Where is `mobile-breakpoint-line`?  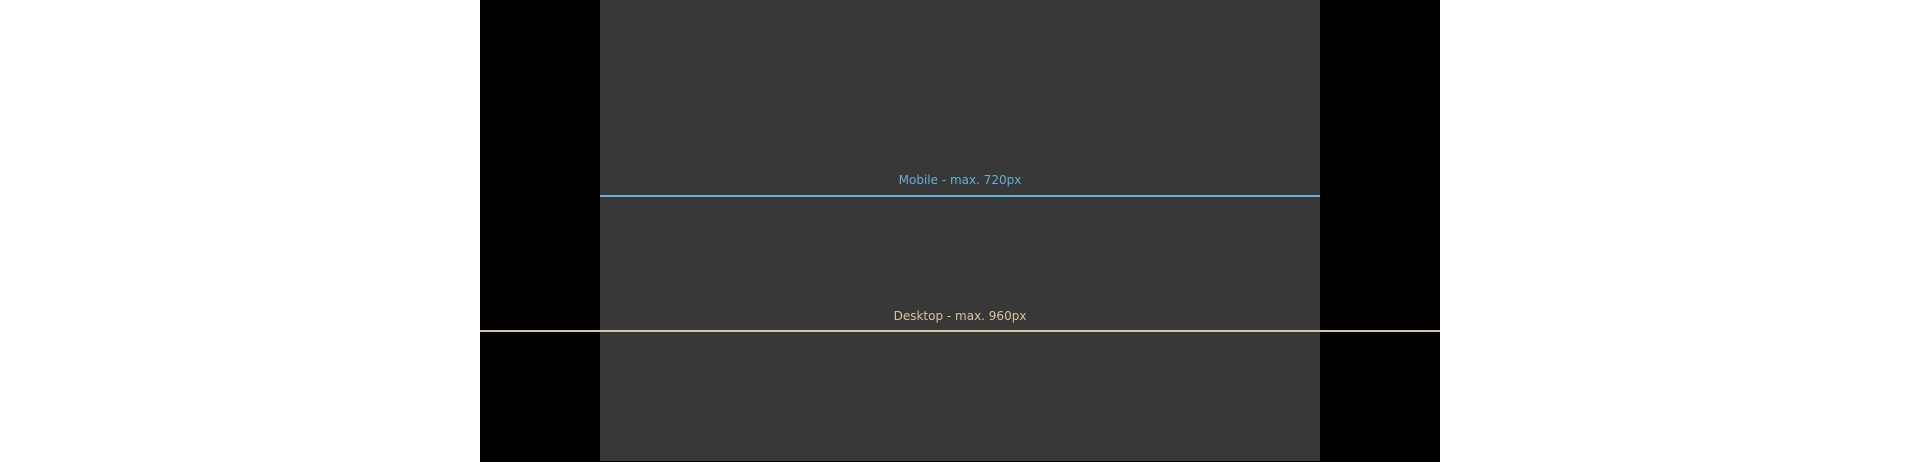 mobile-breakpoint-line is located at coordinates (960, 196).